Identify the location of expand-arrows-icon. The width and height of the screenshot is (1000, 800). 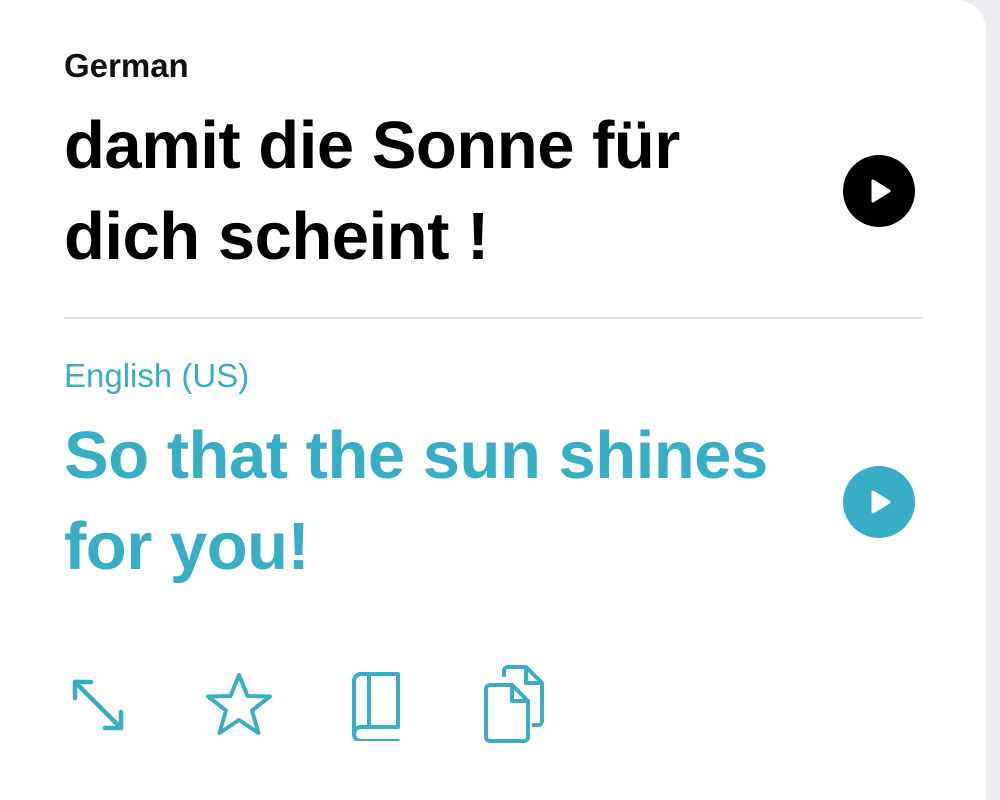
(98, 705).